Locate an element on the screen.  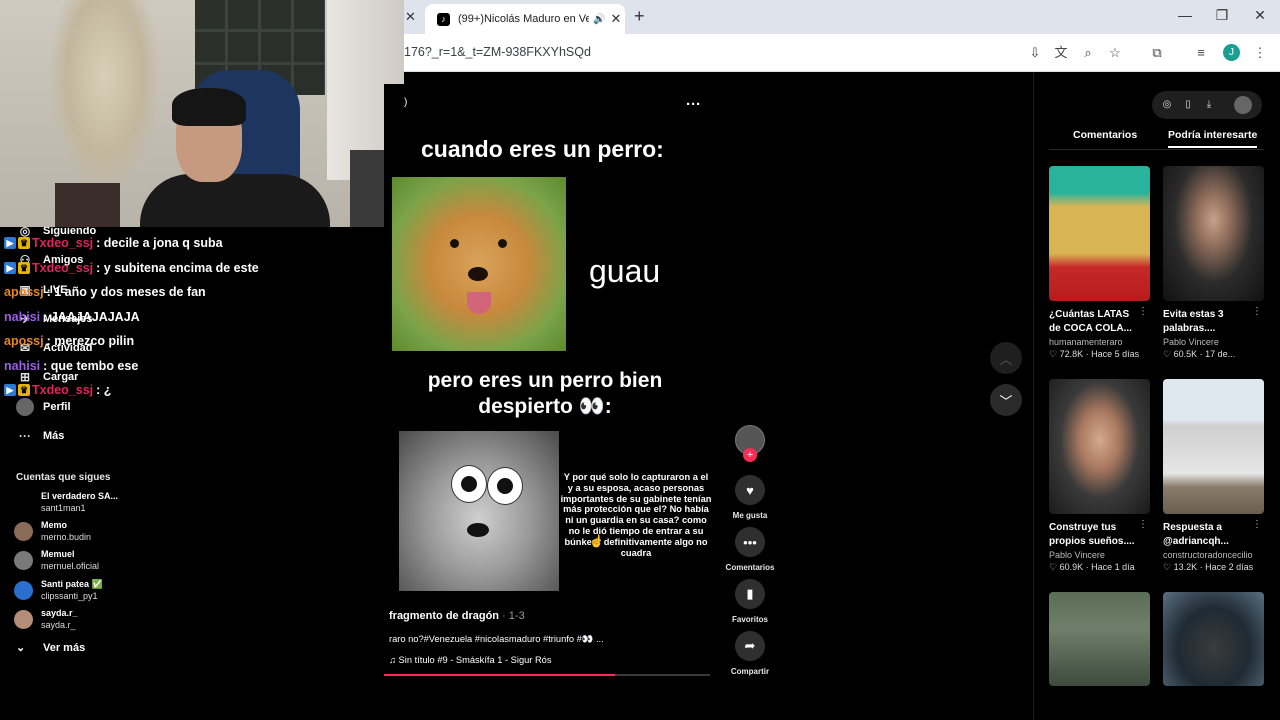
browser-profile-avatar: J is located at coordinates (1231, 52).